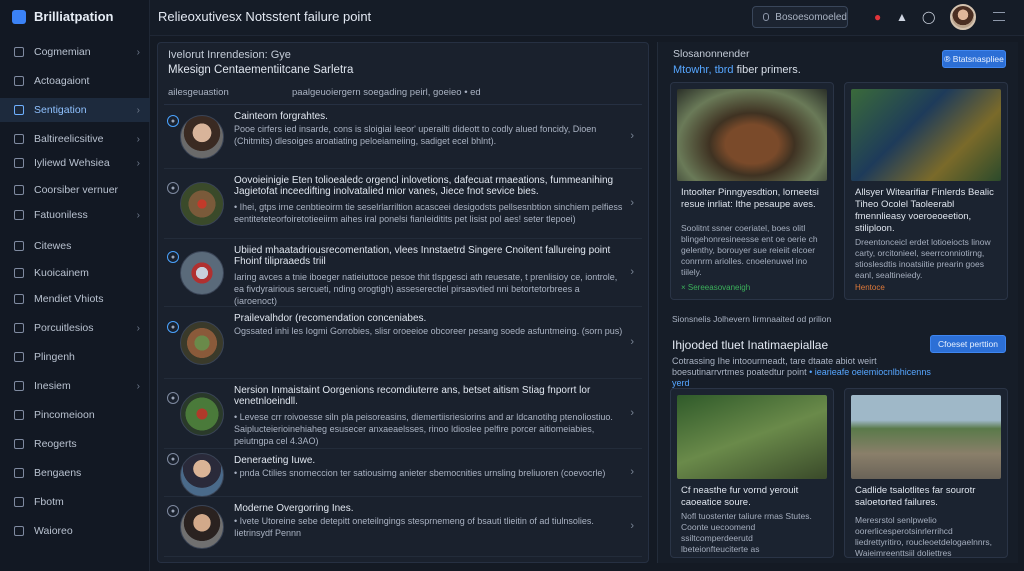  Describe the element at coordinates (999, 16) in the screenshot. I see `menu-icon` at that location.